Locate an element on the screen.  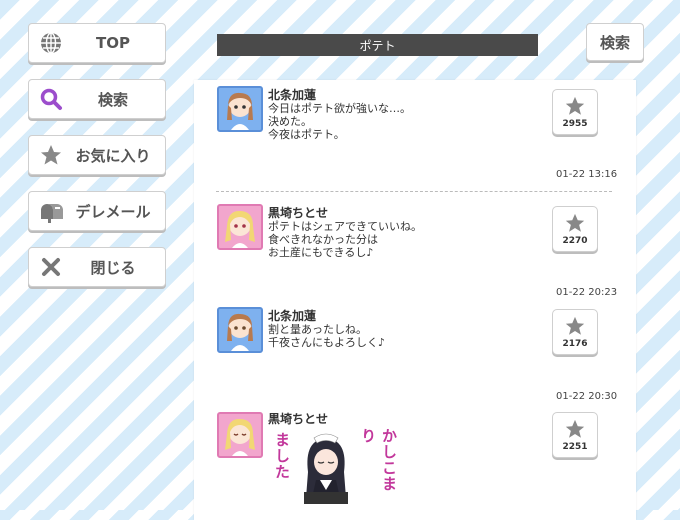
message-line: 千夜さんにもよろしく♪ is located at coordinates (327, 342).